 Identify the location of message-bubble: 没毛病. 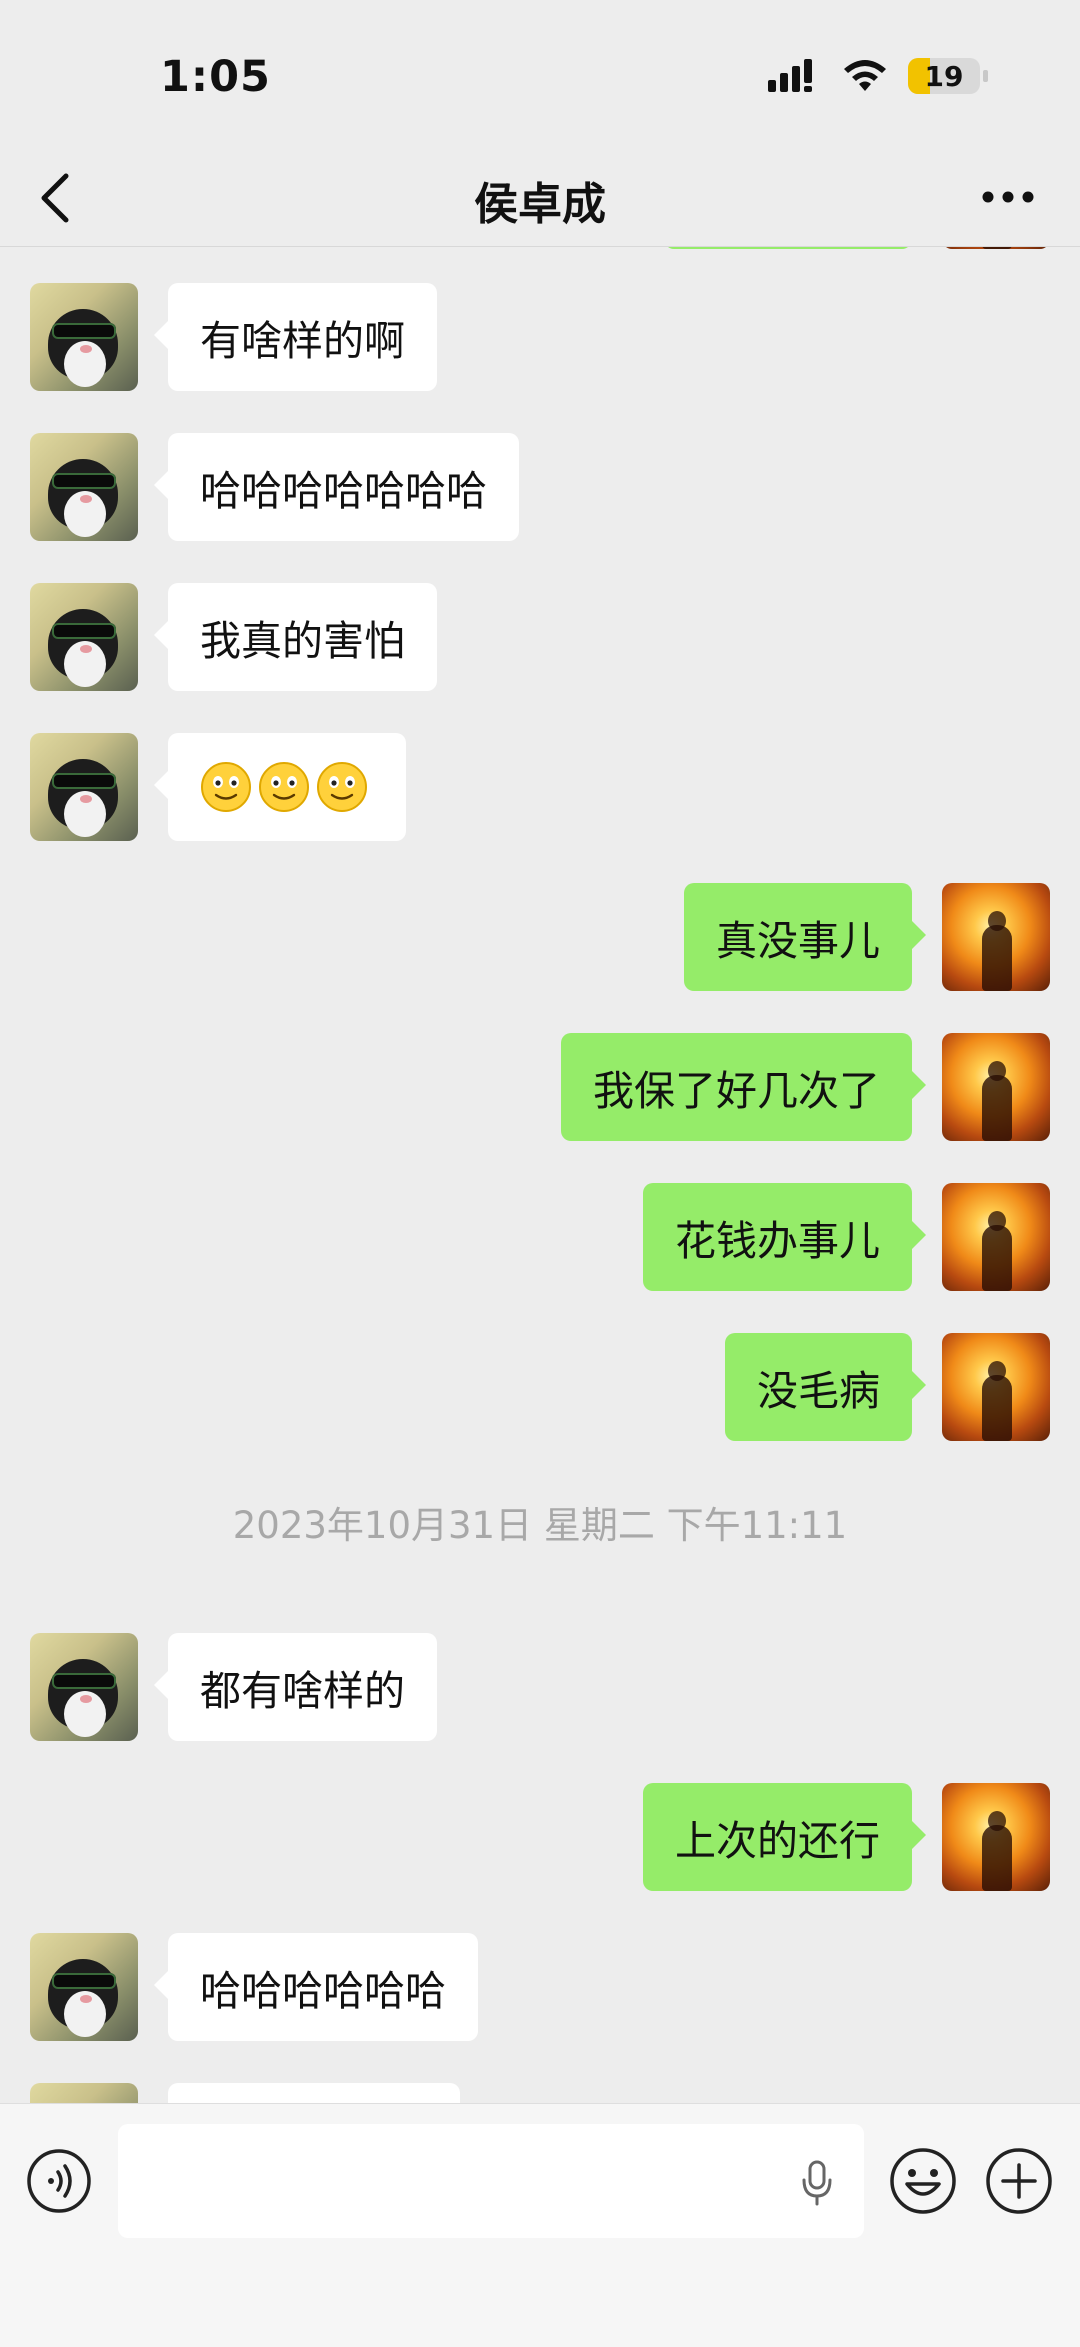
(825, 1387).